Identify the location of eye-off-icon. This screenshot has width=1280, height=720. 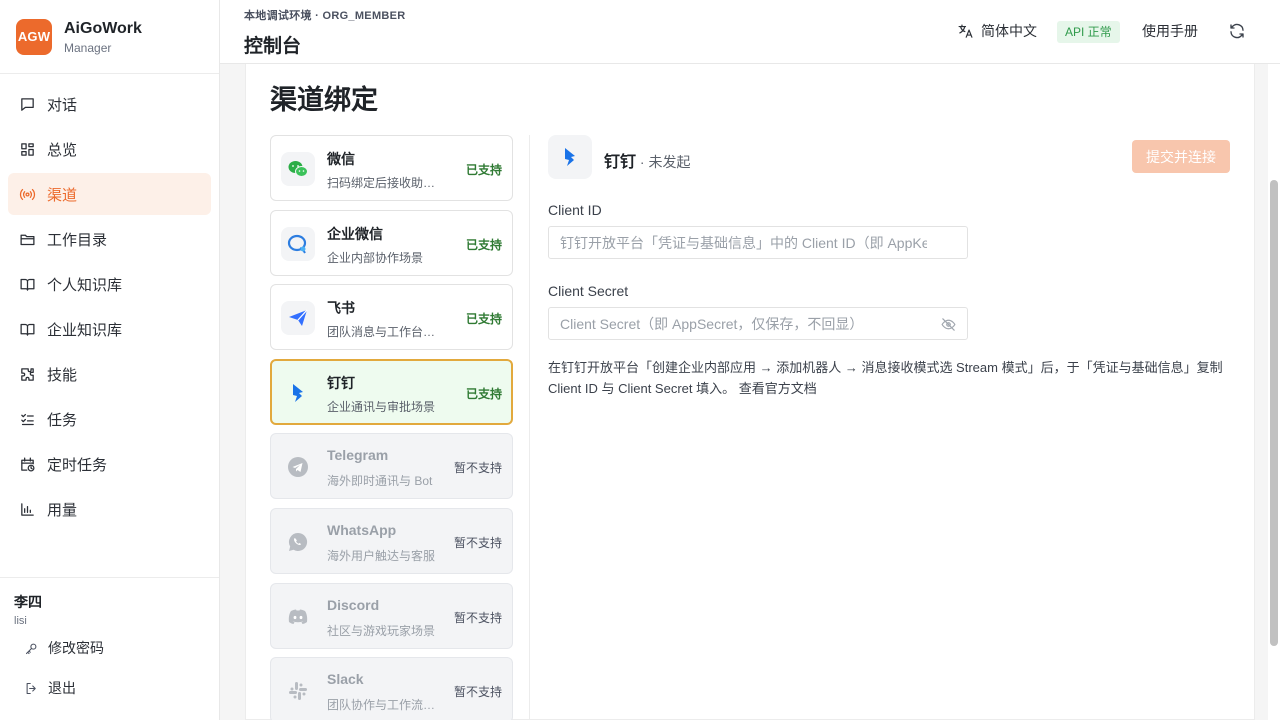
(948, 324).